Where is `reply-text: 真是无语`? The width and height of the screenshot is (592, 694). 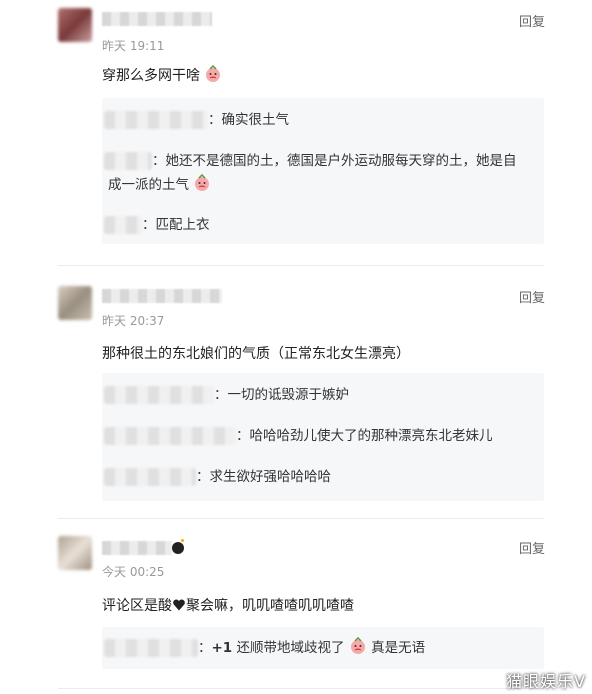 reply-text: 真是无语 is located at coordinates (396, 648).